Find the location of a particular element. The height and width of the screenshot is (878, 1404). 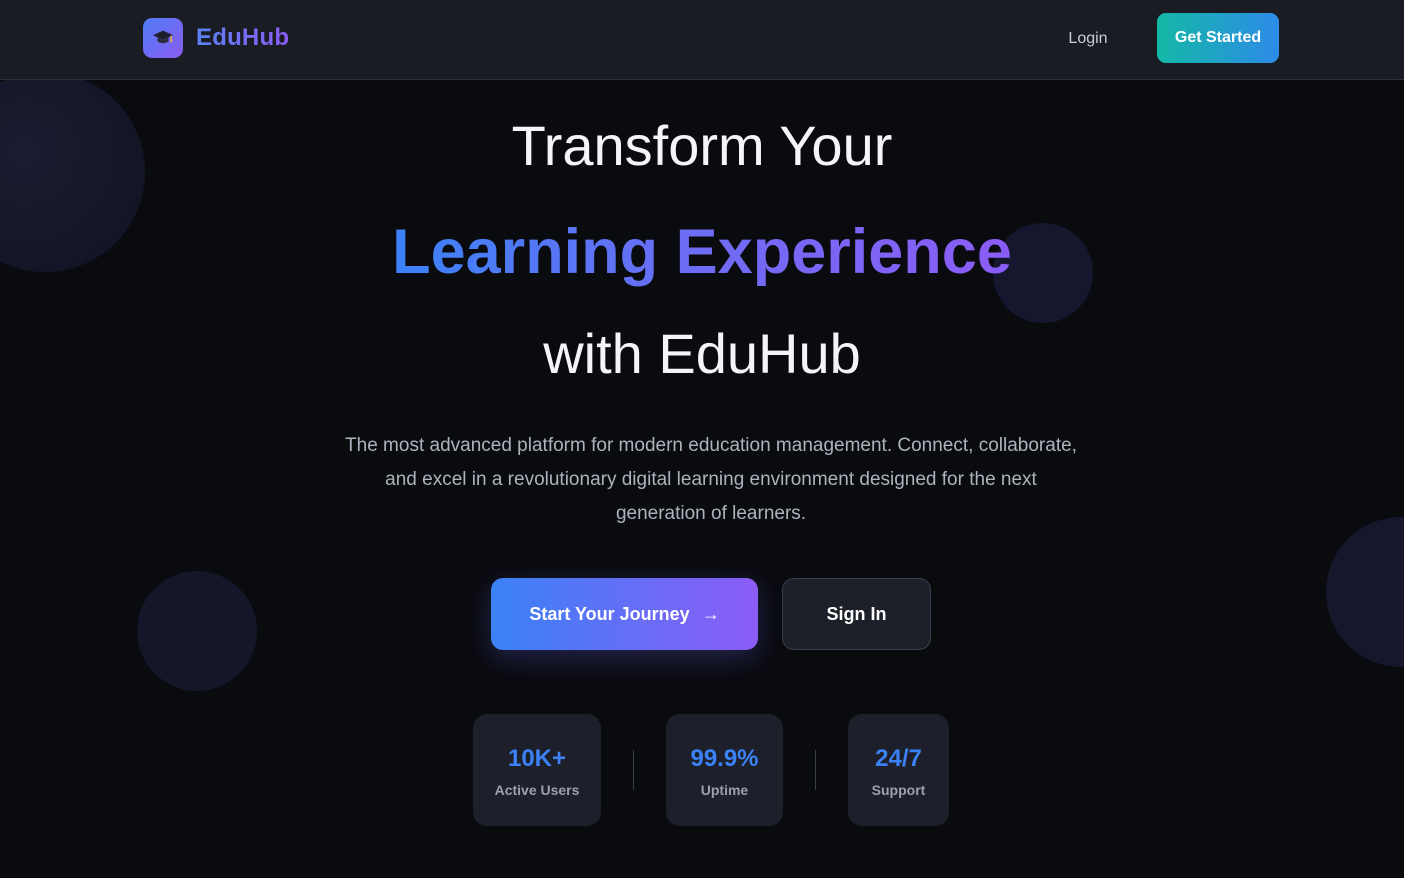

sign-in-button: Sign In is located at coordinates (856, 614).